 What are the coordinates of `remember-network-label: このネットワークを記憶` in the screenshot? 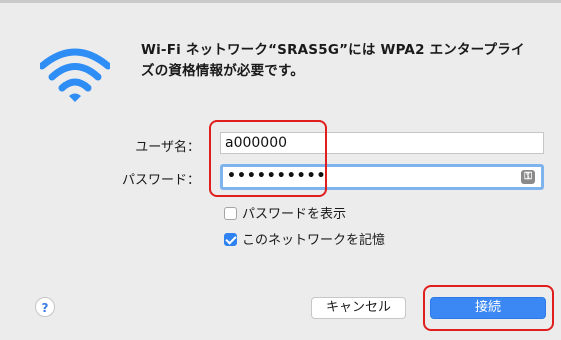 It's located at (314, 240).